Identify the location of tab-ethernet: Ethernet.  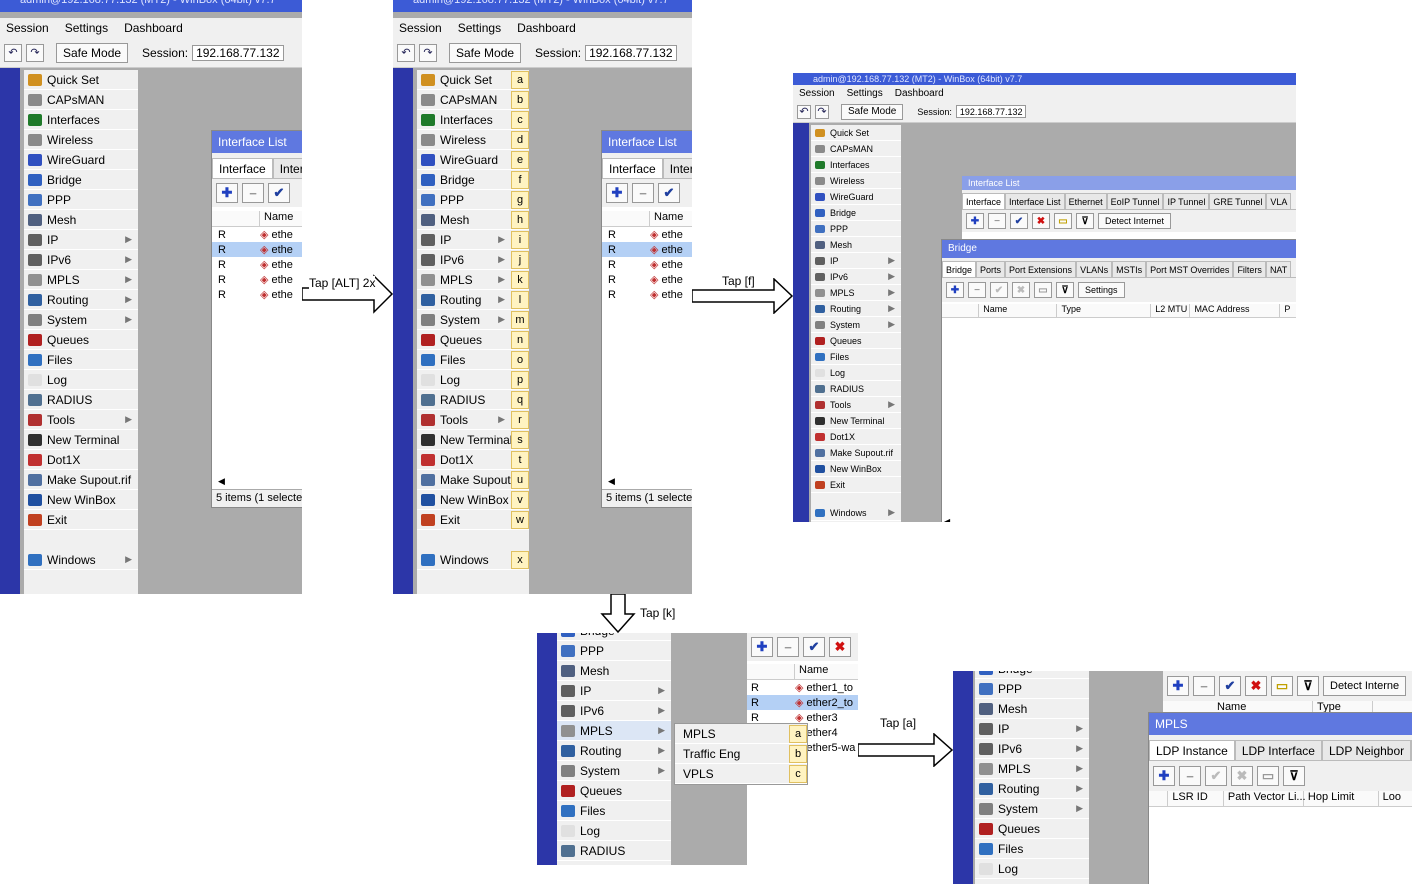
(1085, 201).